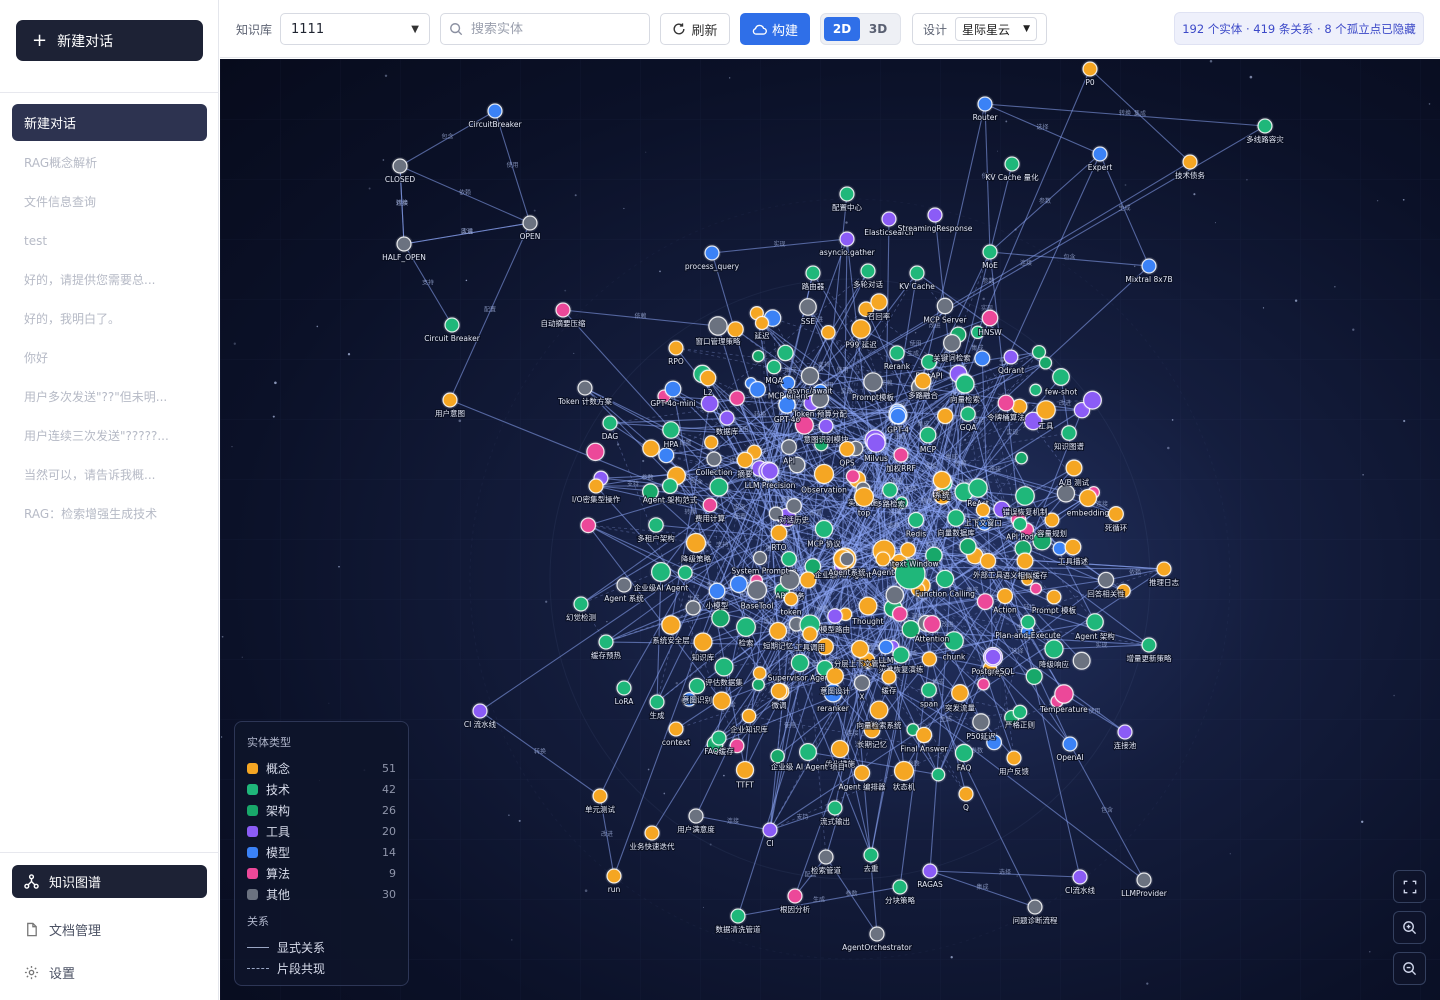 This screenshot has height=1000, width=1440. What do you see at coordinates (1409, 927) in the screenshot?
I see `zoom-in-button` at bounding box center [1409, 927].